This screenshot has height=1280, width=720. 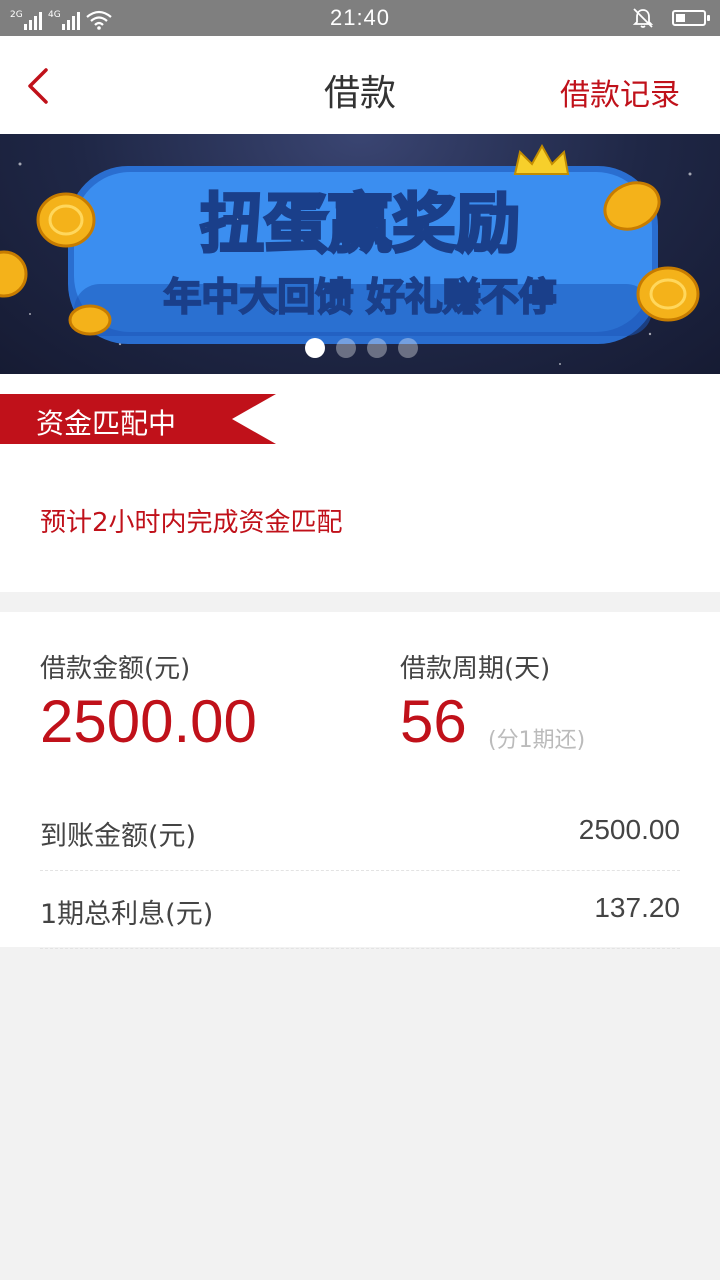 What do you see at coordinates (106, 423) in the screenshot?
I see `status-ribbon-label: 资金匹配中` at bounding box center [106, 423].